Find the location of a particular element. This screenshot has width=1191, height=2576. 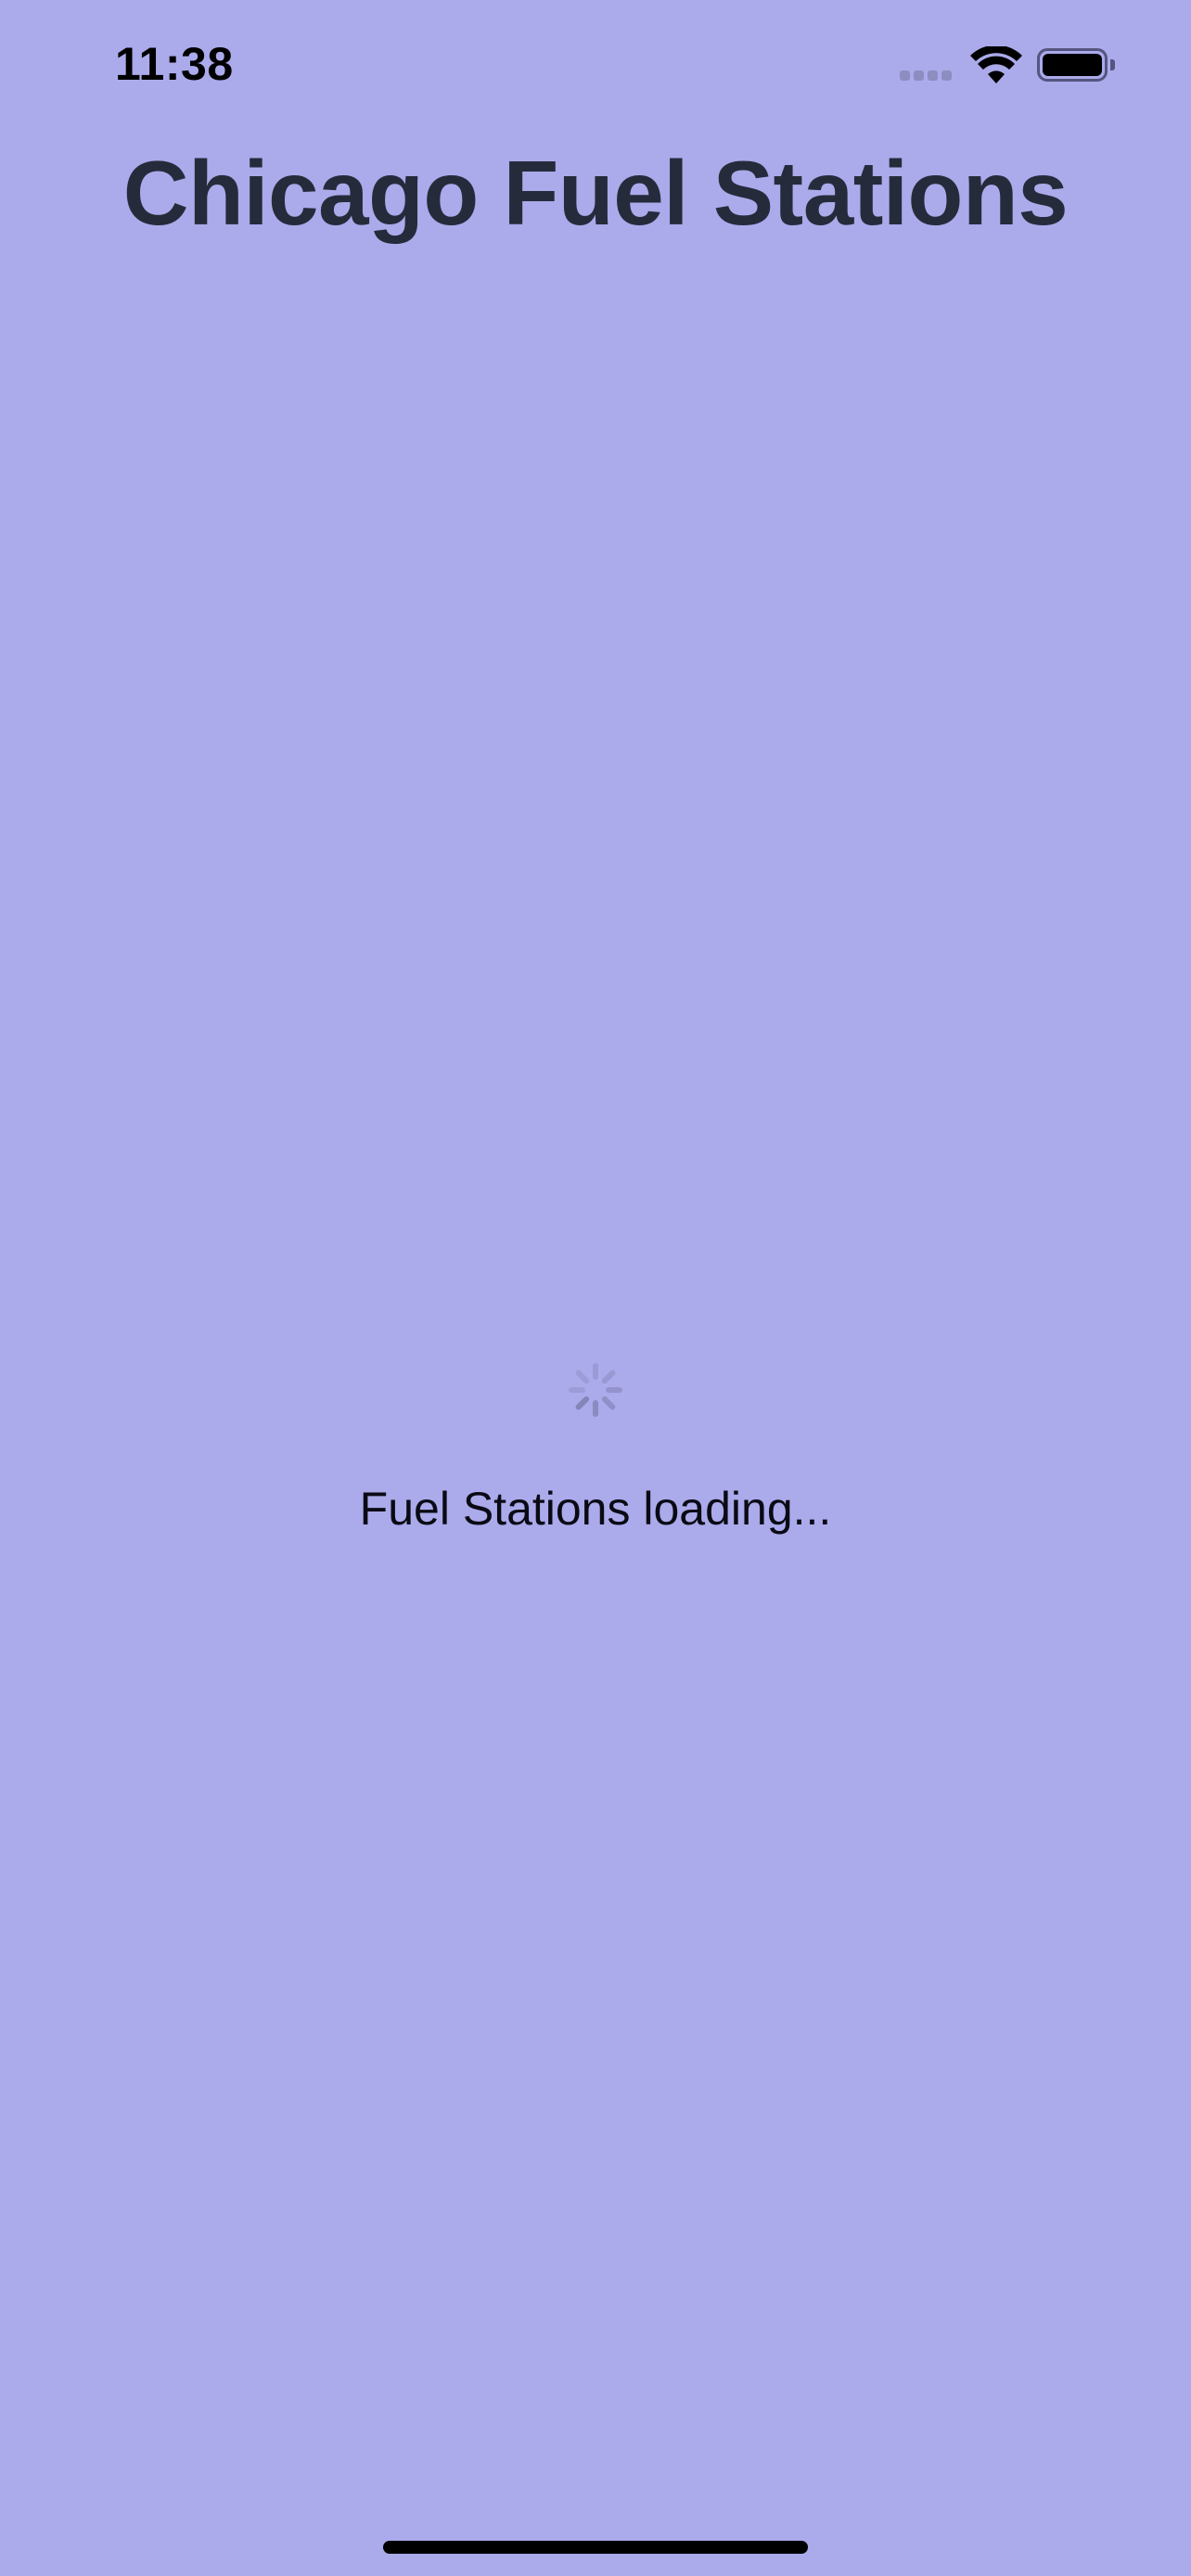

signal-icon is located at coordinates (929, 76).